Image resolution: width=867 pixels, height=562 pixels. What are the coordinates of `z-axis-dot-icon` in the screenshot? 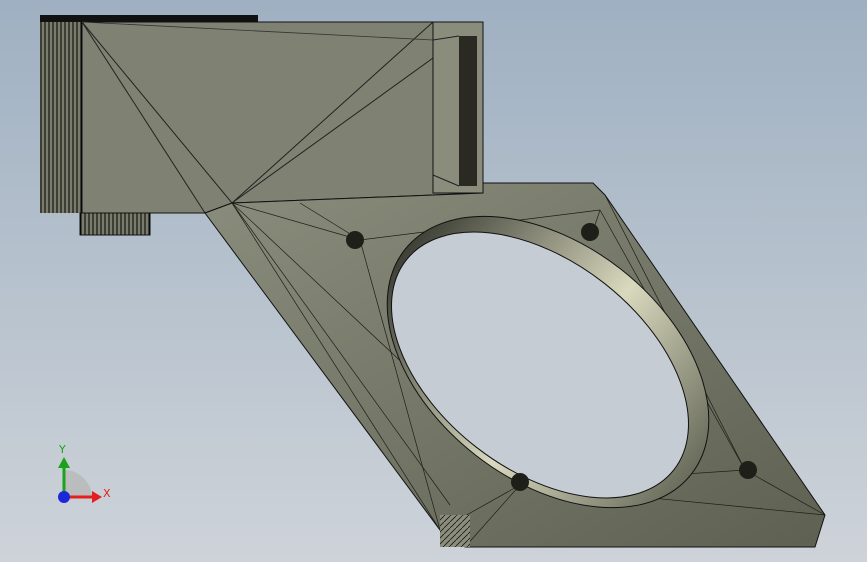 It's located at (64, 497).